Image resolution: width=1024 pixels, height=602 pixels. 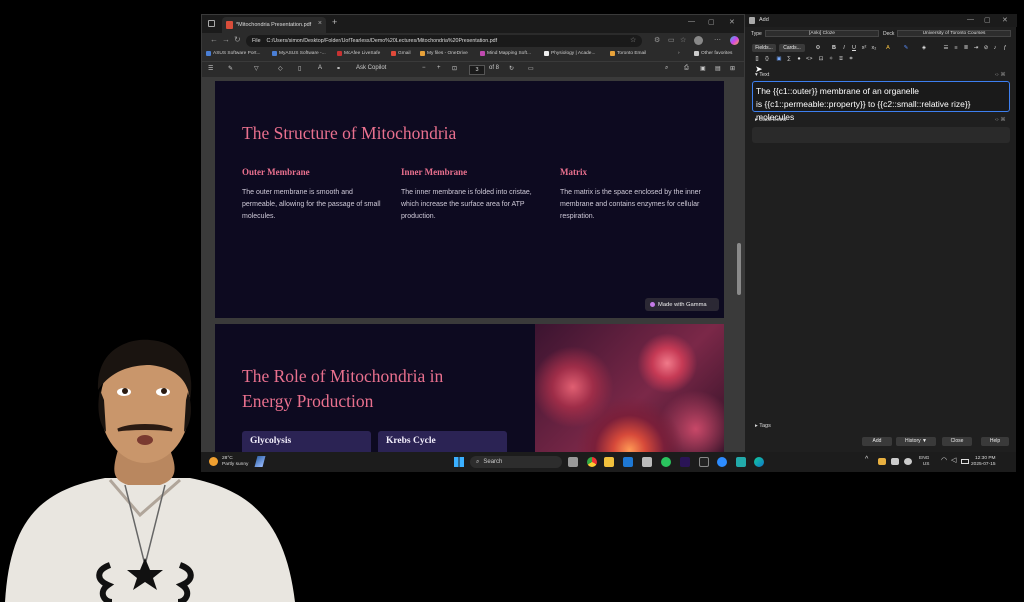 What do you see at coordinates (666, 68) in the screenshot?
I see `search-icon: ⌕` at bounding box center [666, 68].